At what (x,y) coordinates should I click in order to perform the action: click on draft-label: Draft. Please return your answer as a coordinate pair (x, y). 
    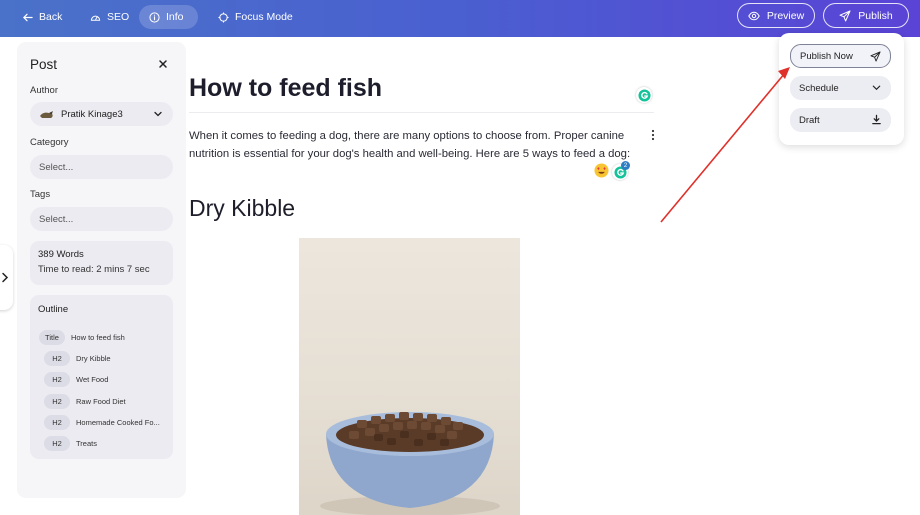
    Looking at the image, I should click on (809, 120).